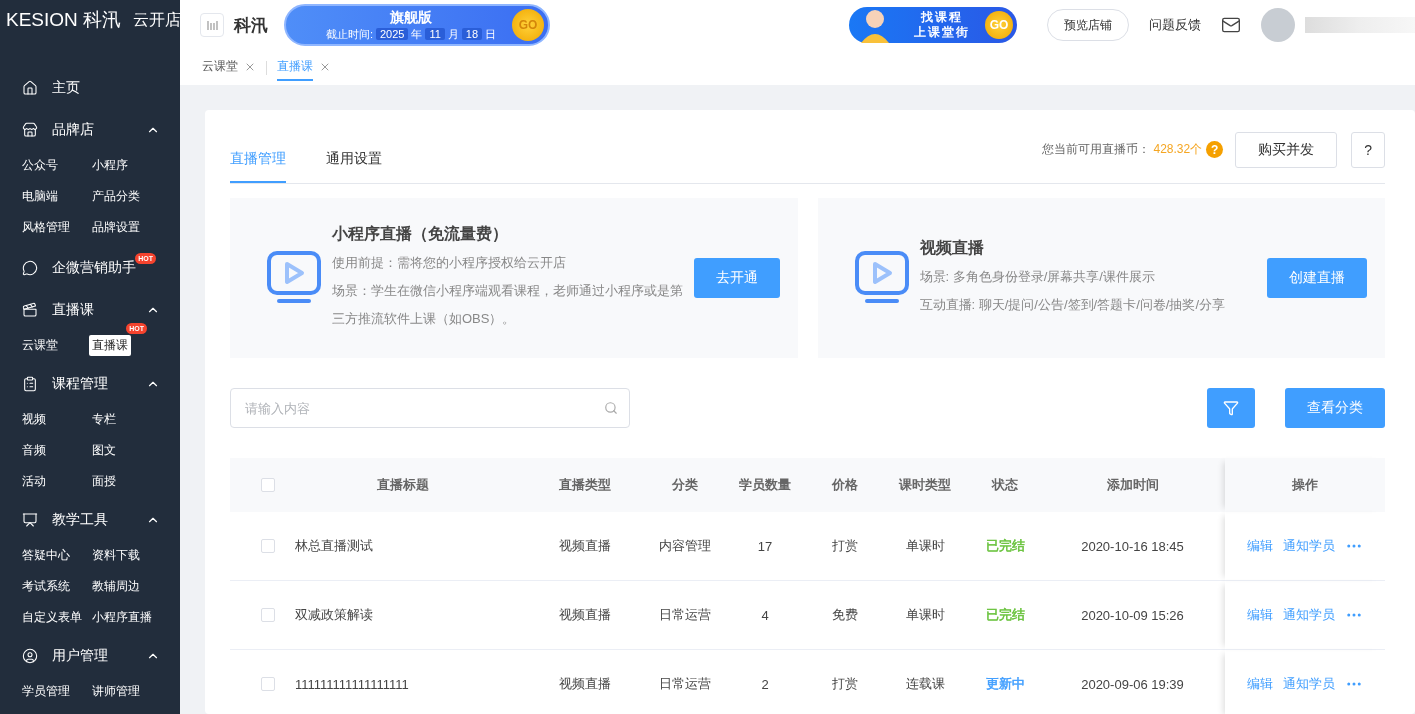  Describe the element at coordinates (1286, 149) in the screenshot. I see `buy-button: 购买并发` at that location.